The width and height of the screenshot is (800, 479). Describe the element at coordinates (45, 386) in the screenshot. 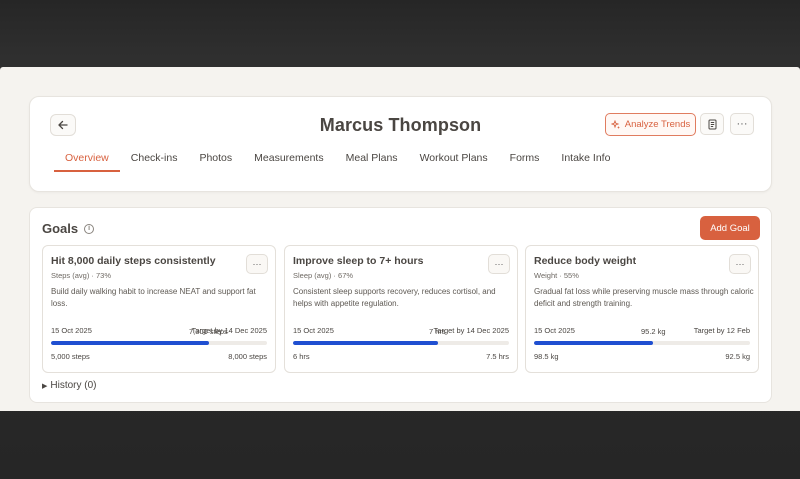

I see `caret-right-icon: ▶` at that location.